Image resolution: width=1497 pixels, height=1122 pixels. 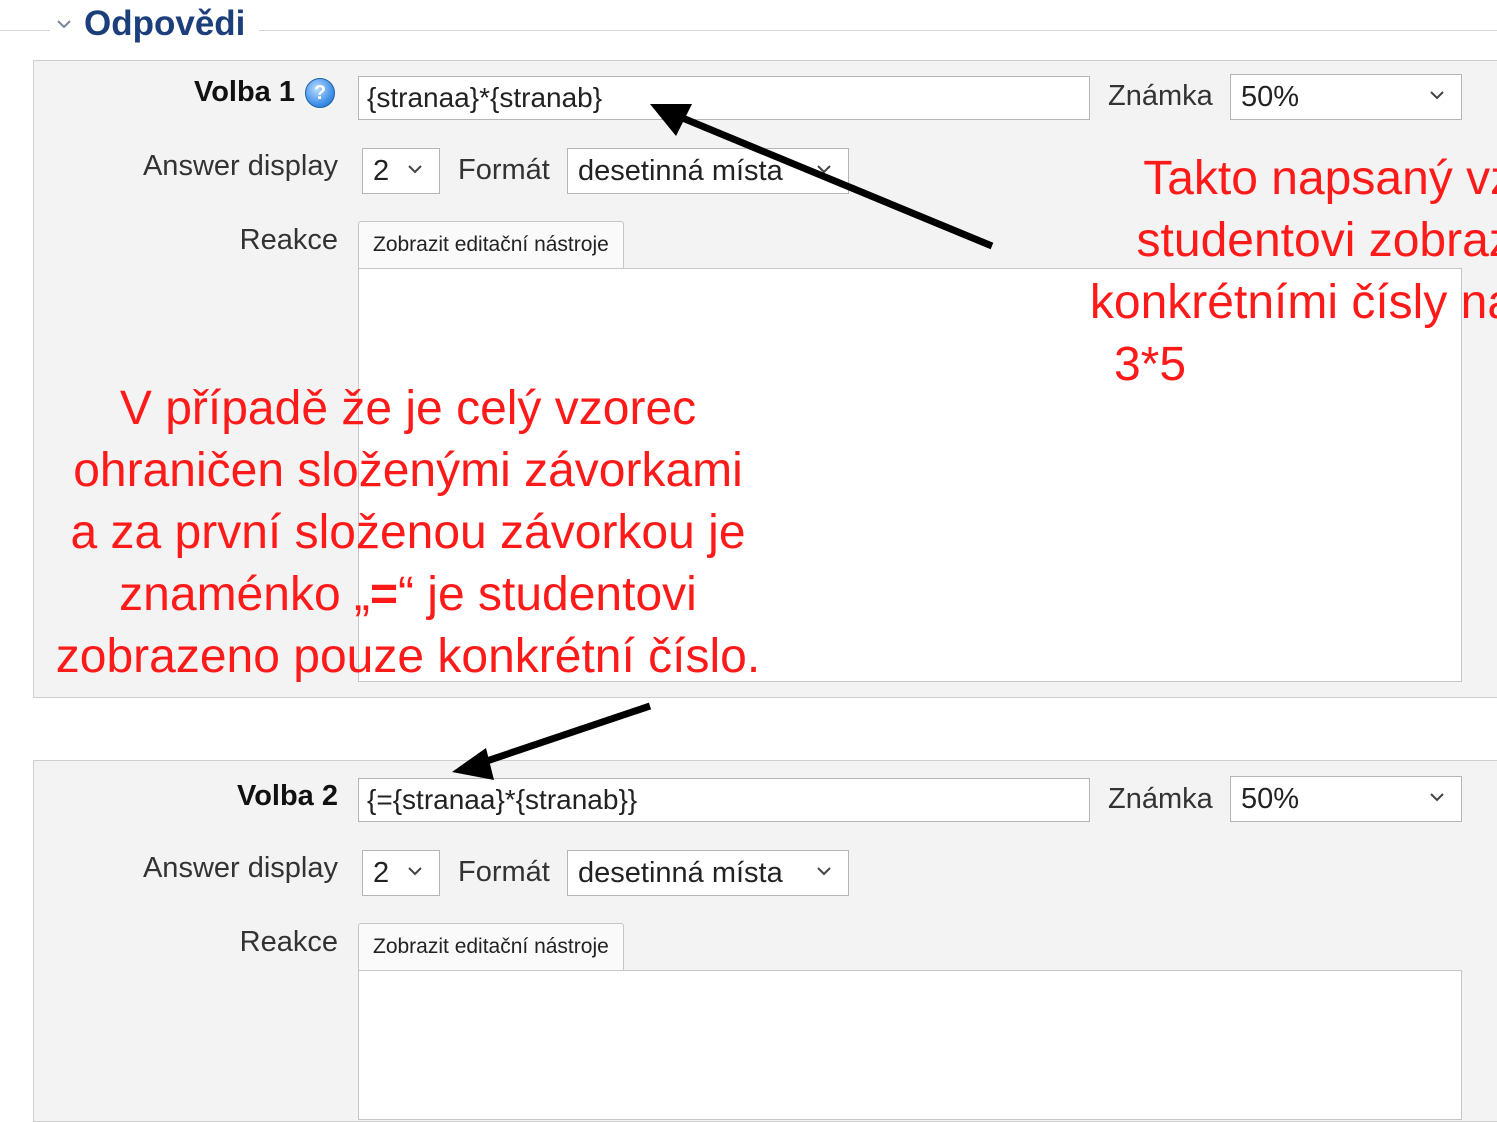 What do you see at coordinates (473, 764) in the screenshot?
I see `arrow-head-icon` at bounding box center [473, 764].